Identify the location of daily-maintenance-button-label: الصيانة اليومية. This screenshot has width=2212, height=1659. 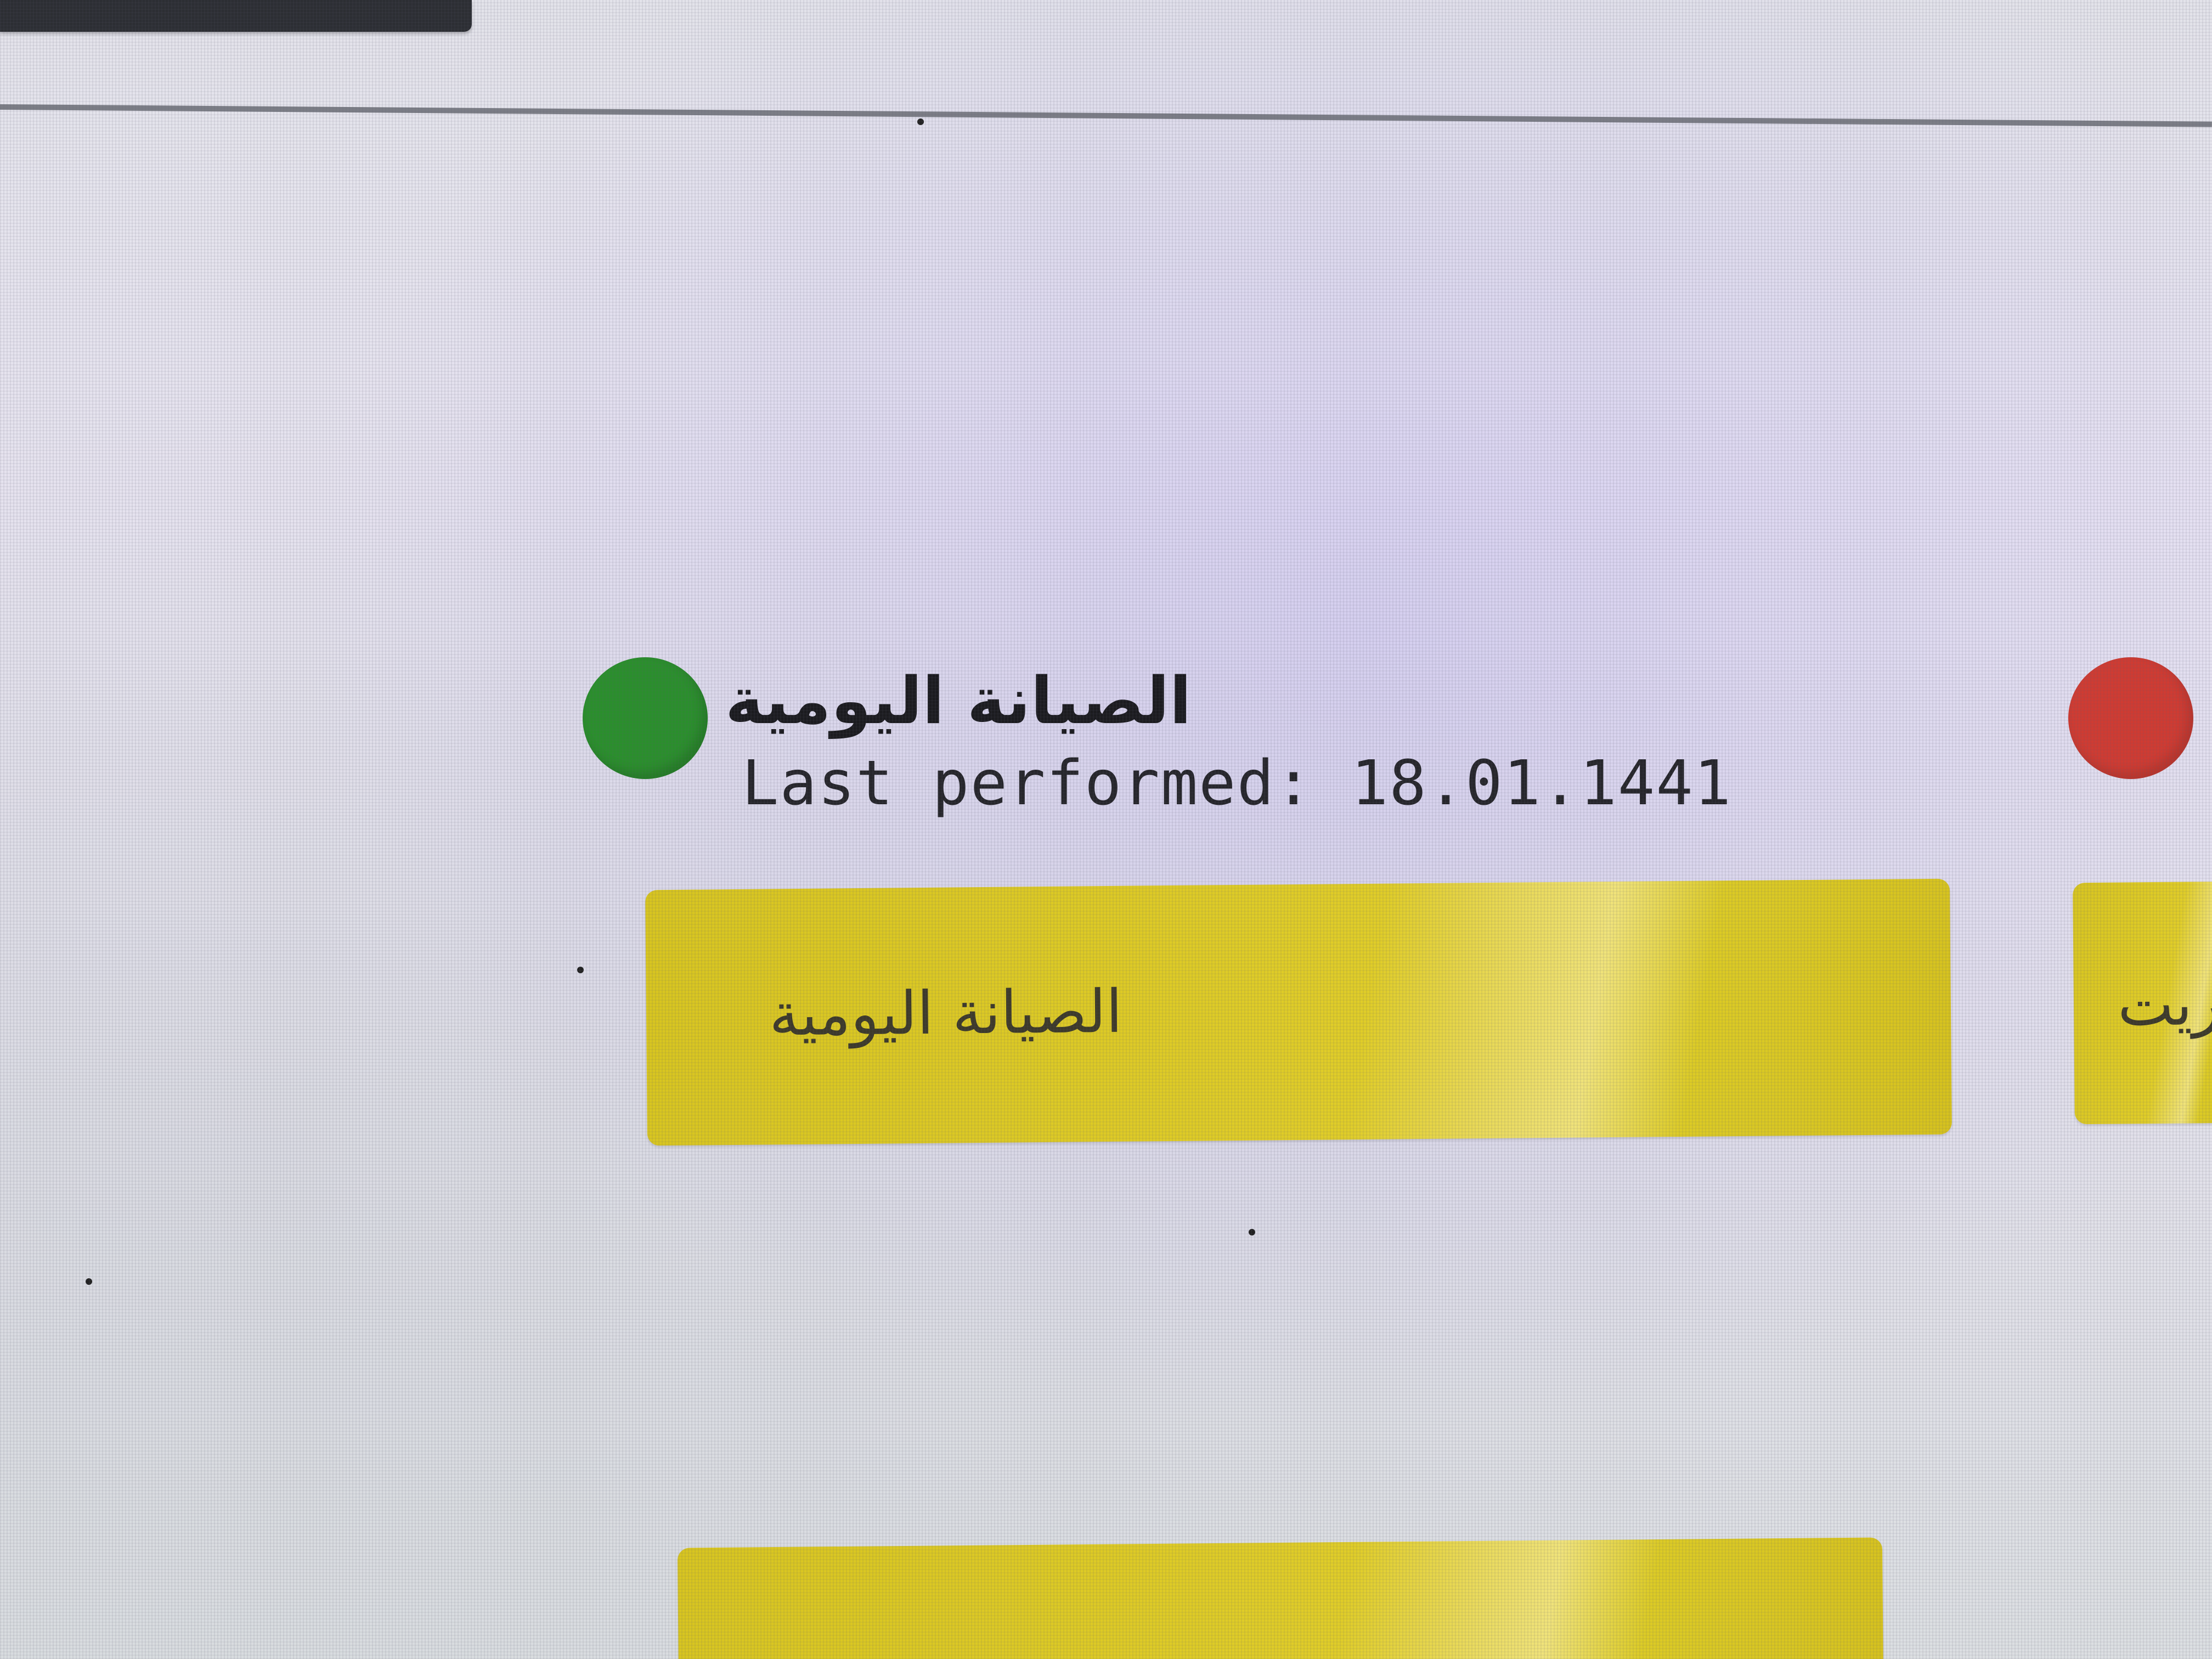
(946, 1013).